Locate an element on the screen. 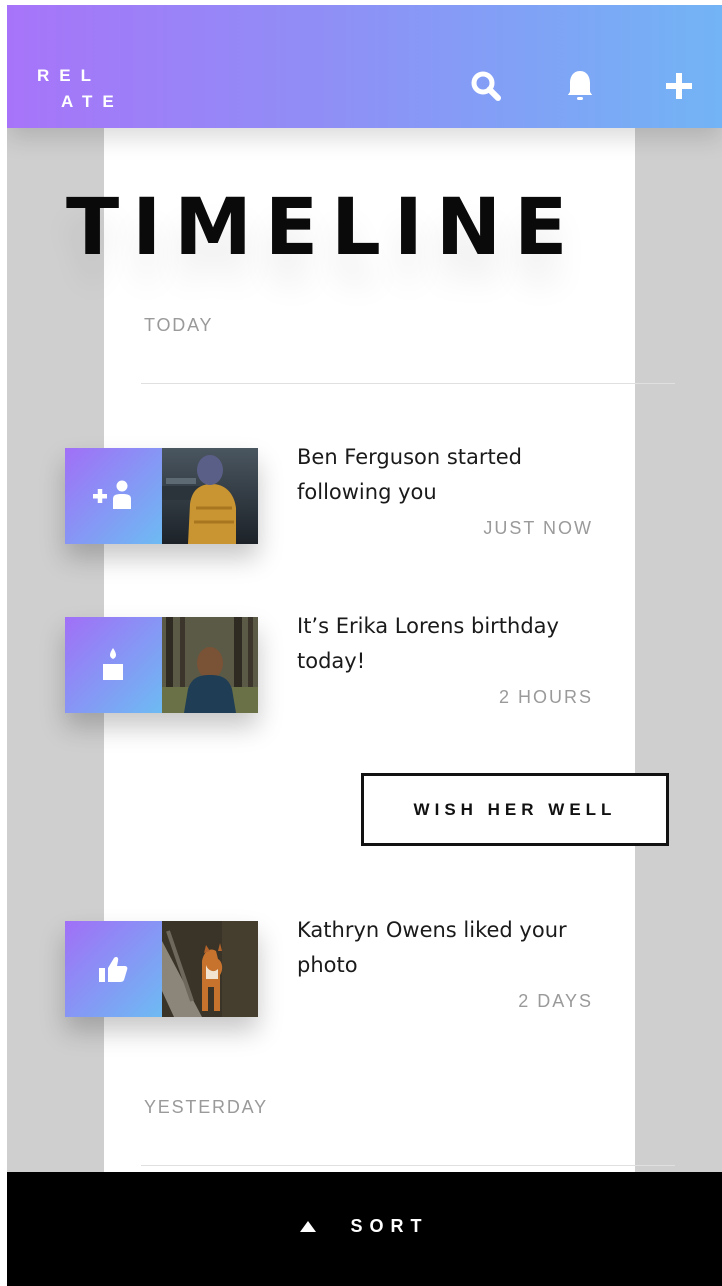 The image size is (722, 1286). notification-time: 2 DAYS is located at coordinates (555, 1001).